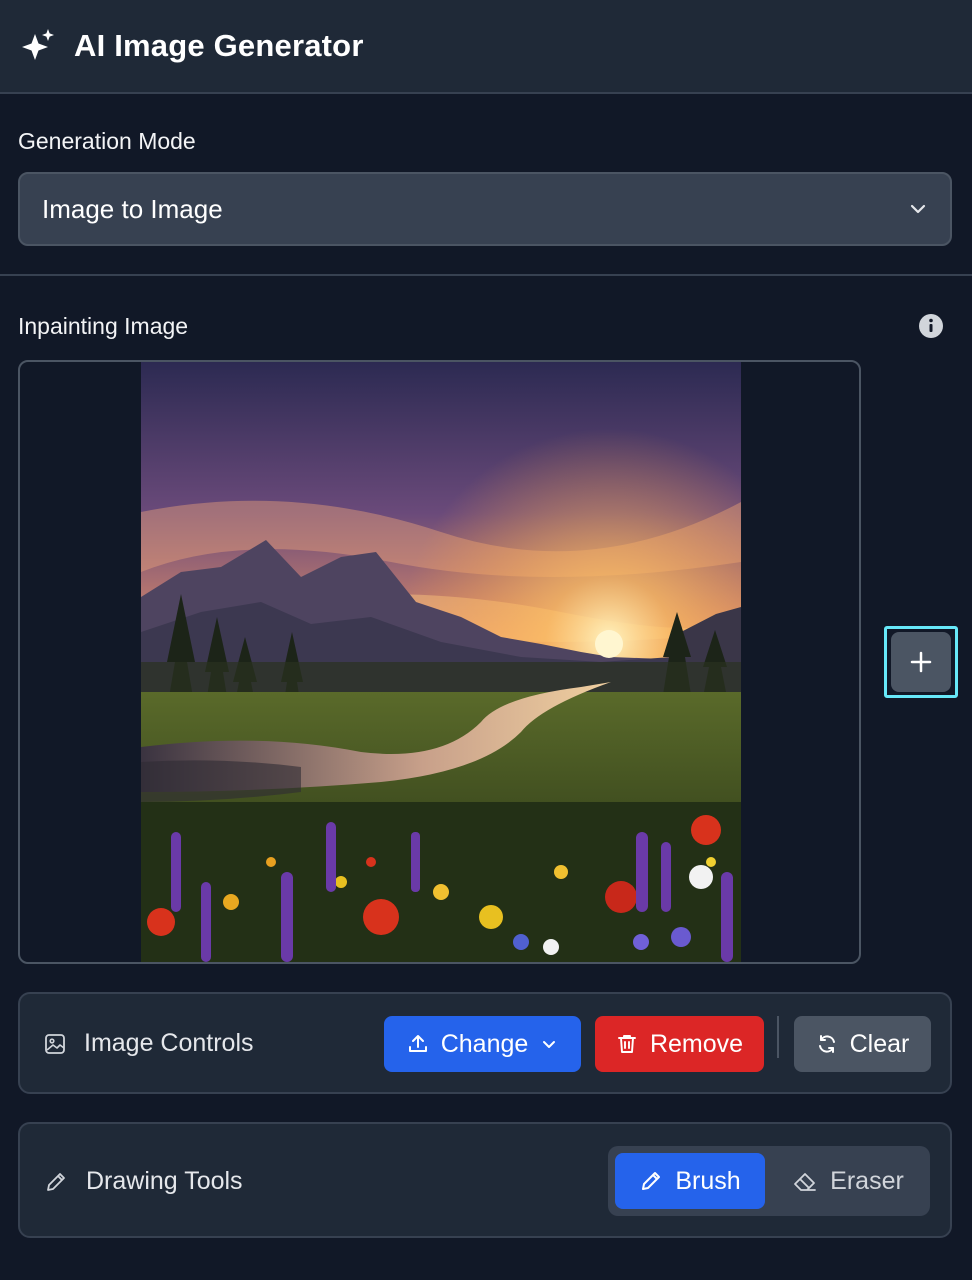 This screenshot has height=1280, width=972. I want to click on clear-button: Clear, so click(862, 1044).